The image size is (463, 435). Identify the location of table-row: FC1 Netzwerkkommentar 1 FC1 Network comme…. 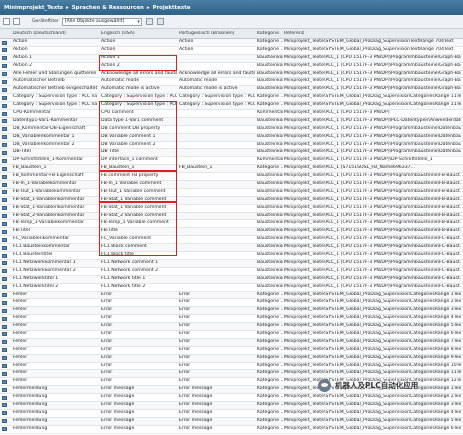
(231, 263).